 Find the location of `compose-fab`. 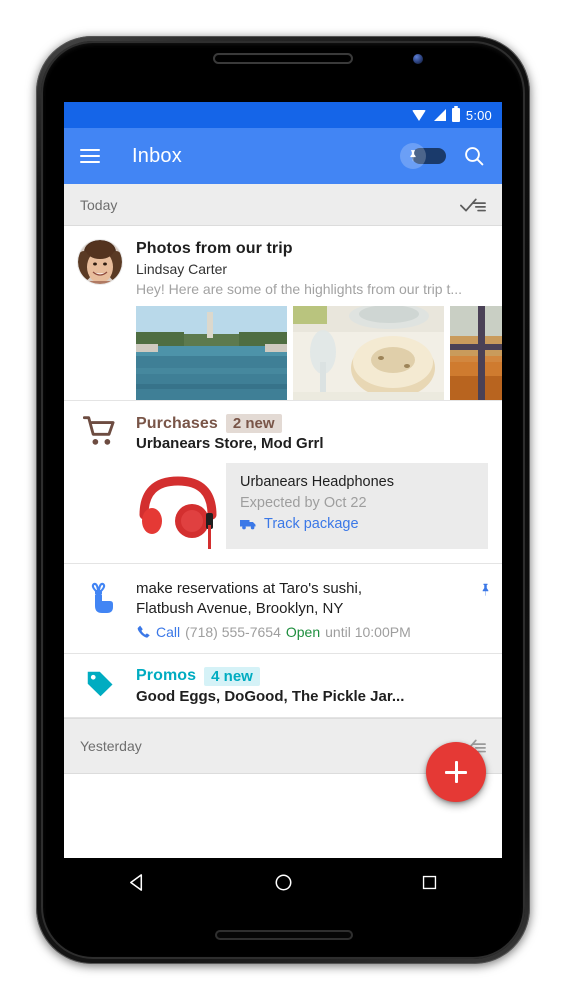

compose-fab is located at coordinates (456, 772).